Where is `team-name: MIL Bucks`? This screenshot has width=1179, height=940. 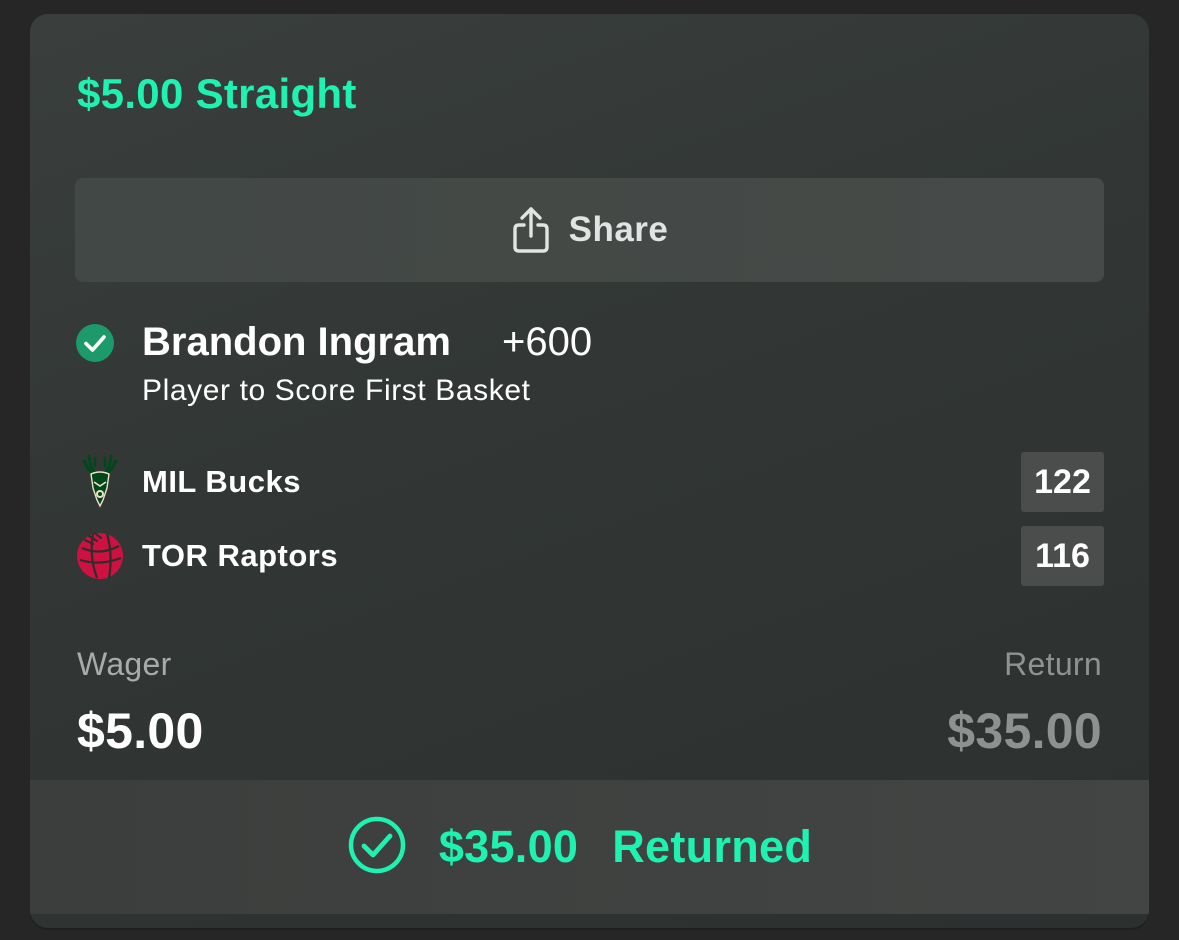 team-name: MIL Bucks is located at coordinates (221, 481).